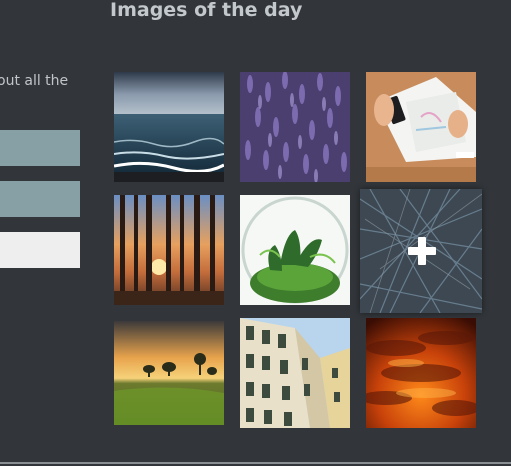 The width and height of the screenshot is (511, 466). I want to click on building-image, so click(295, 373).